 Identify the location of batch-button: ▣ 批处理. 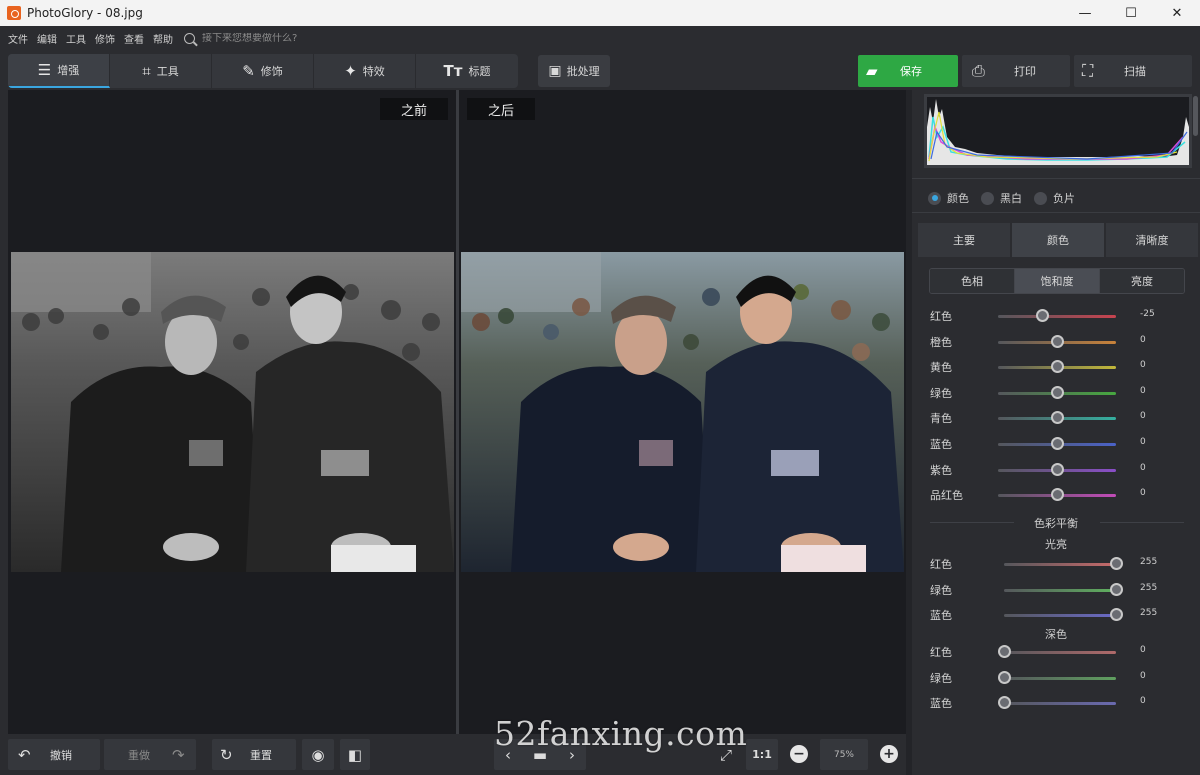
(574, 71).